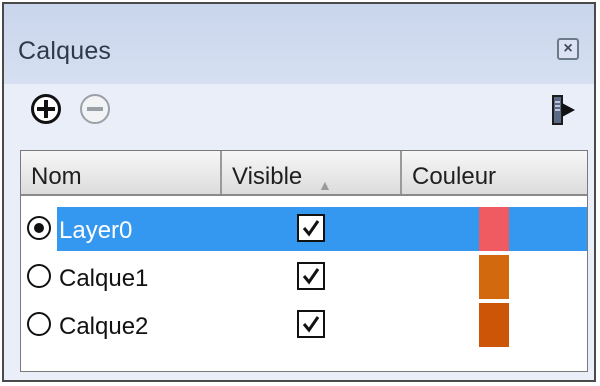 The width and height of the screenshot is (600, 386). I want to click on minus-icon, so click(95, 109).